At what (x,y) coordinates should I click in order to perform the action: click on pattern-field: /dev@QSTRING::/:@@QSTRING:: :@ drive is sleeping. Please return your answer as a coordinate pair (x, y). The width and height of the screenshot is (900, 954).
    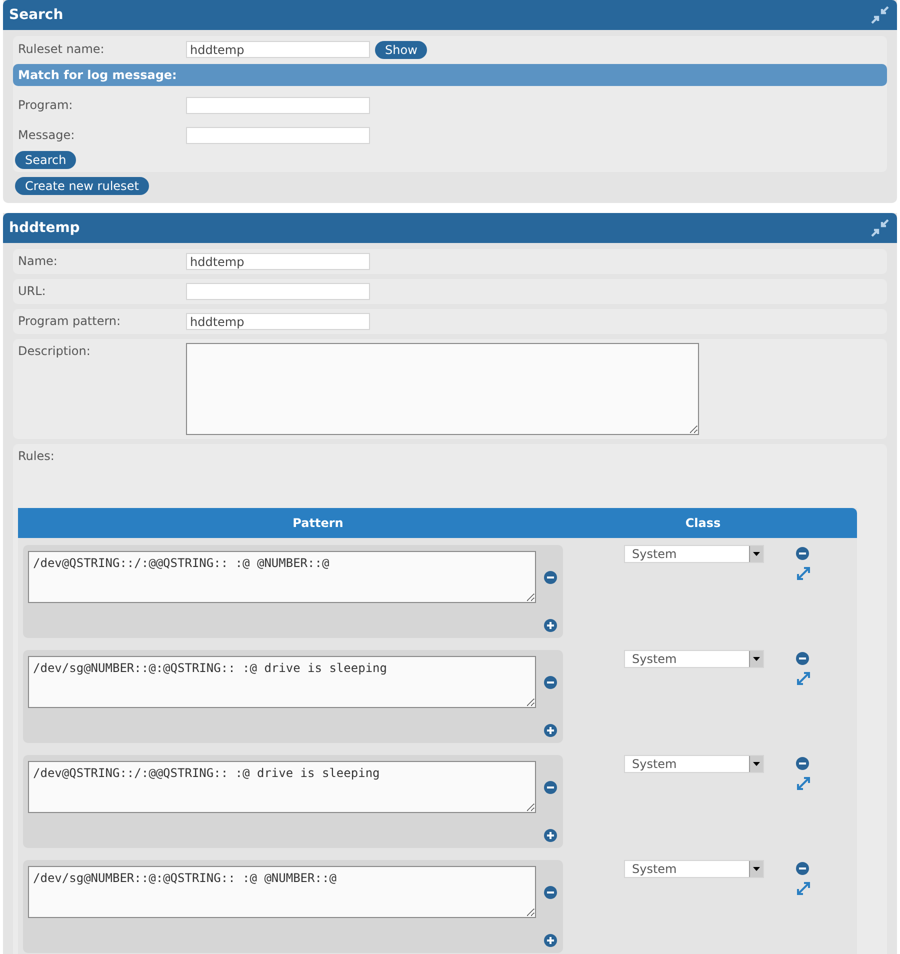
    Looking at the image, I should click on (282, 787).